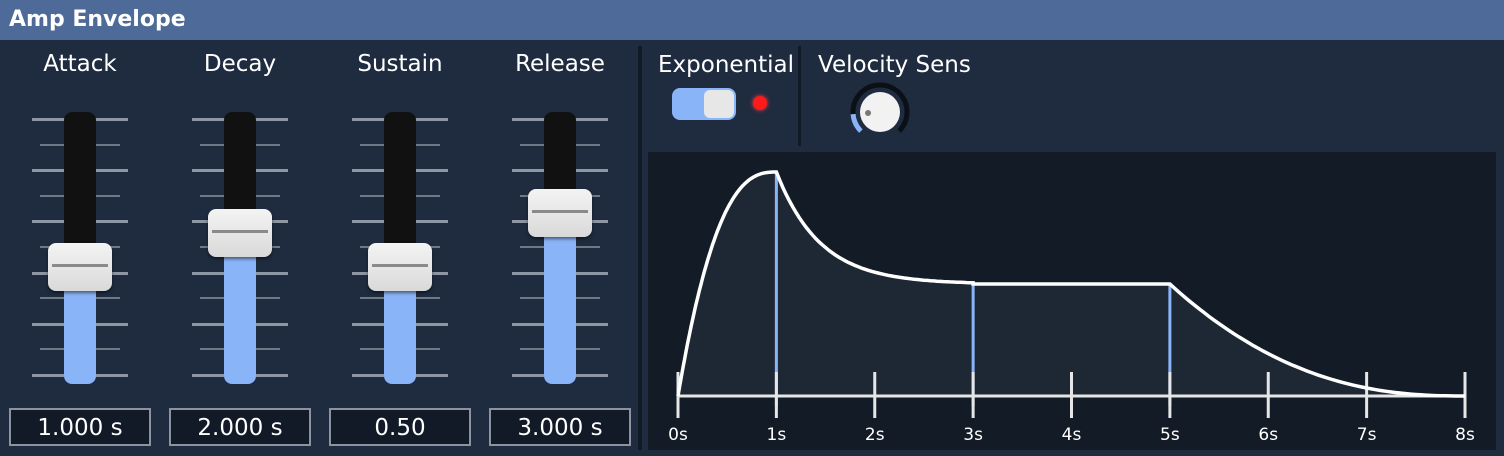 The height and width of the screenshot is (456, 1504). What do you see at coordinates (973, 435) in the screenshot?
I see `tick-label: 3s` at bounding box center [973, 435].